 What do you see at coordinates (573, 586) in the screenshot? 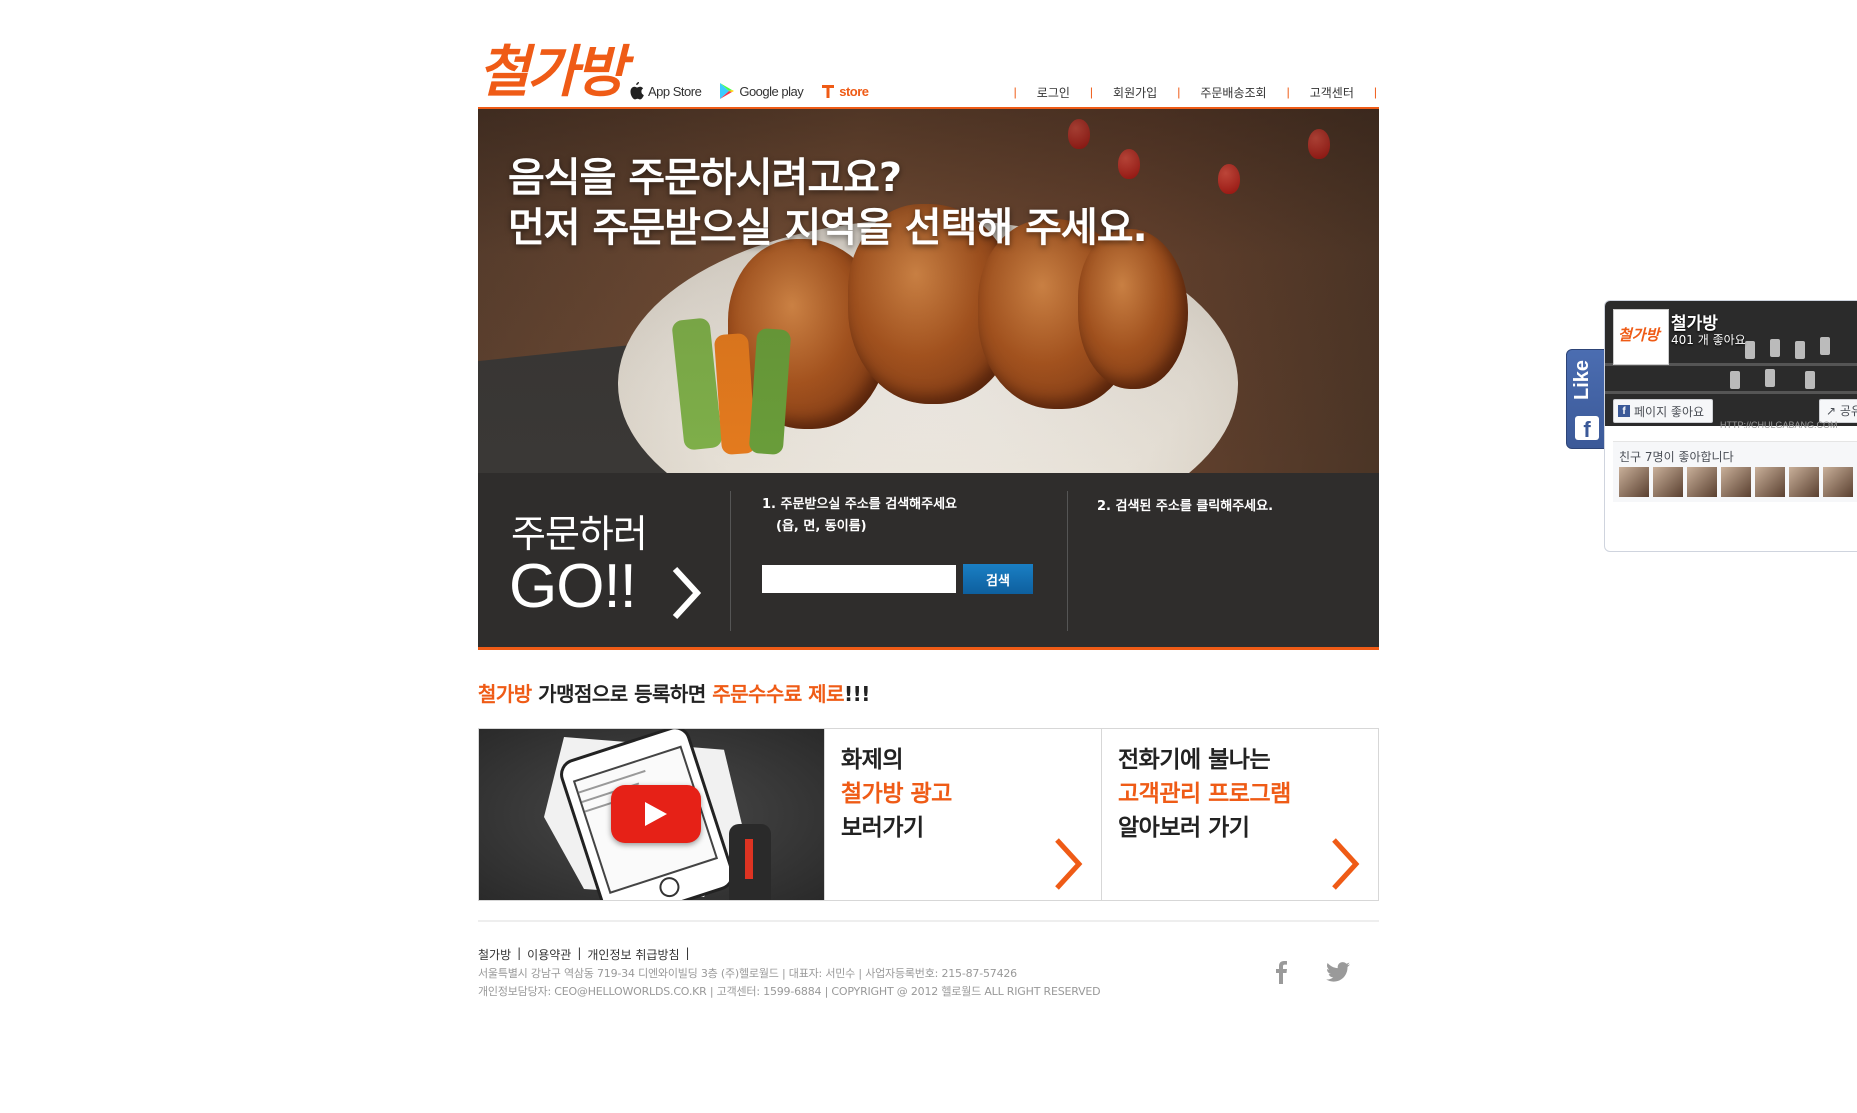
I see `order-go-text: GO!!` at bounding box center [573, 586].